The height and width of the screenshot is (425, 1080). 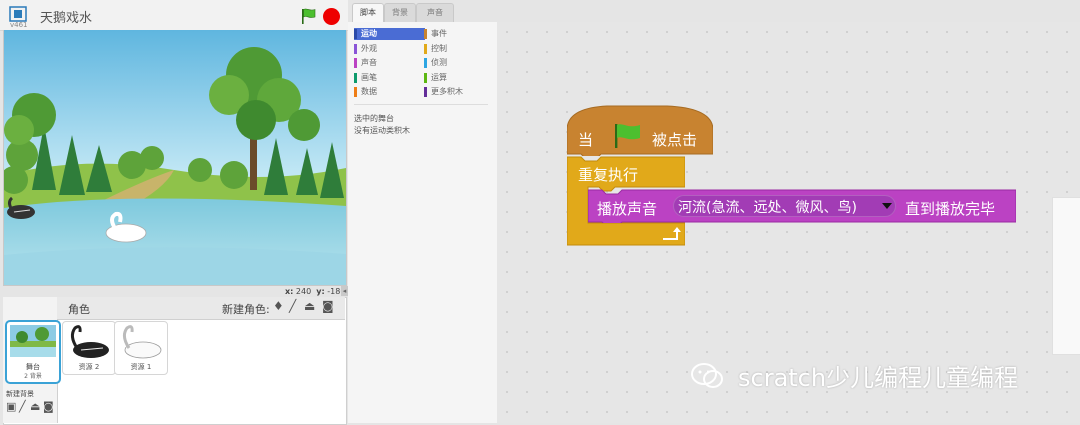 What do you see at coordinates (344, 291) in the screenshot?
I see `stage-collapse-handle: ◂` at bounding box center [344, 291].